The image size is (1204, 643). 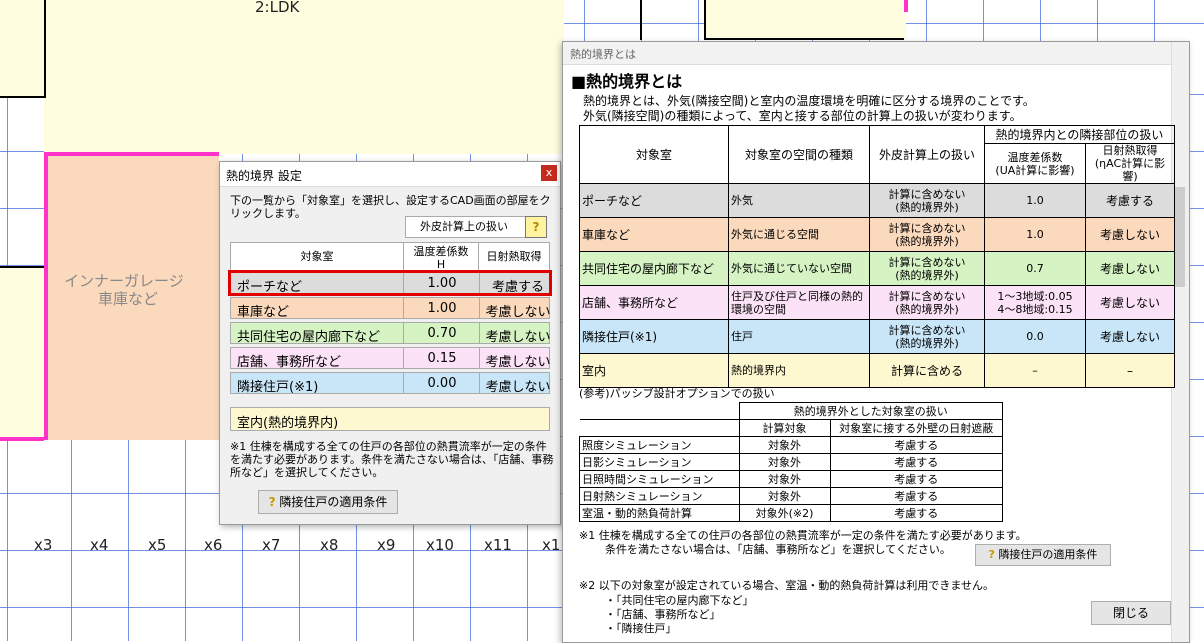 I want to click on cell-space: 外気に通じていない空間, so click(x=799, y=268).